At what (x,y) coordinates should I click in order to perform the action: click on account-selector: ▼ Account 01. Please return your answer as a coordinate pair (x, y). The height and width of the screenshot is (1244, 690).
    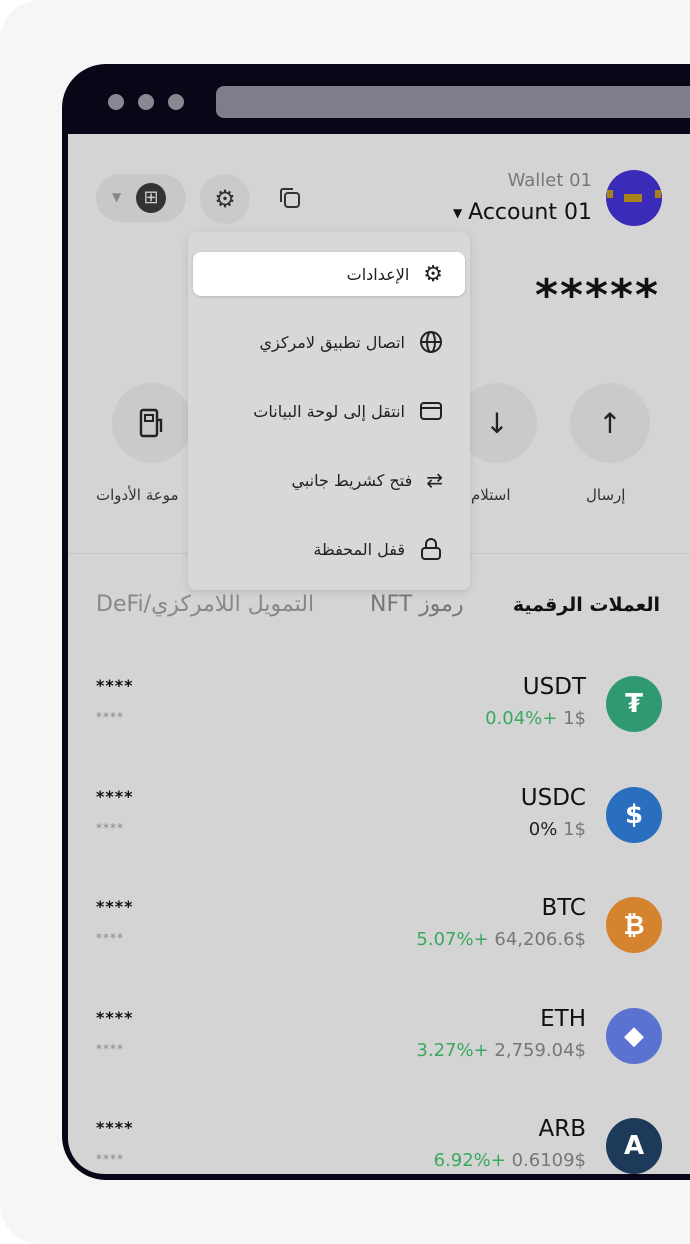
    Looking at the image, I should click on (522, 212).